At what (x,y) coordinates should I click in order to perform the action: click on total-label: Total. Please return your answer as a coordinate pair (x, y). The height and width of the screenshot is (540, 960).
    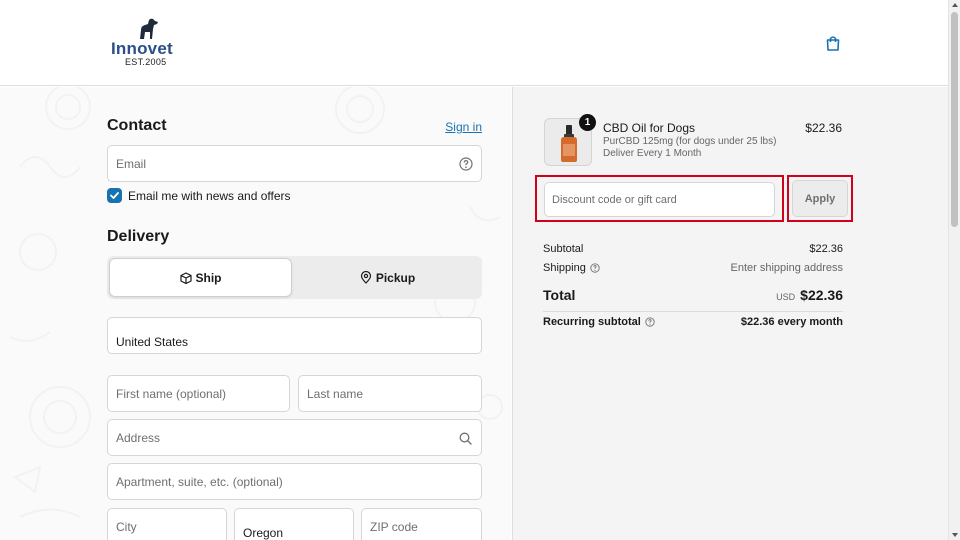
    Looking at the image, I should click on (559, 295).